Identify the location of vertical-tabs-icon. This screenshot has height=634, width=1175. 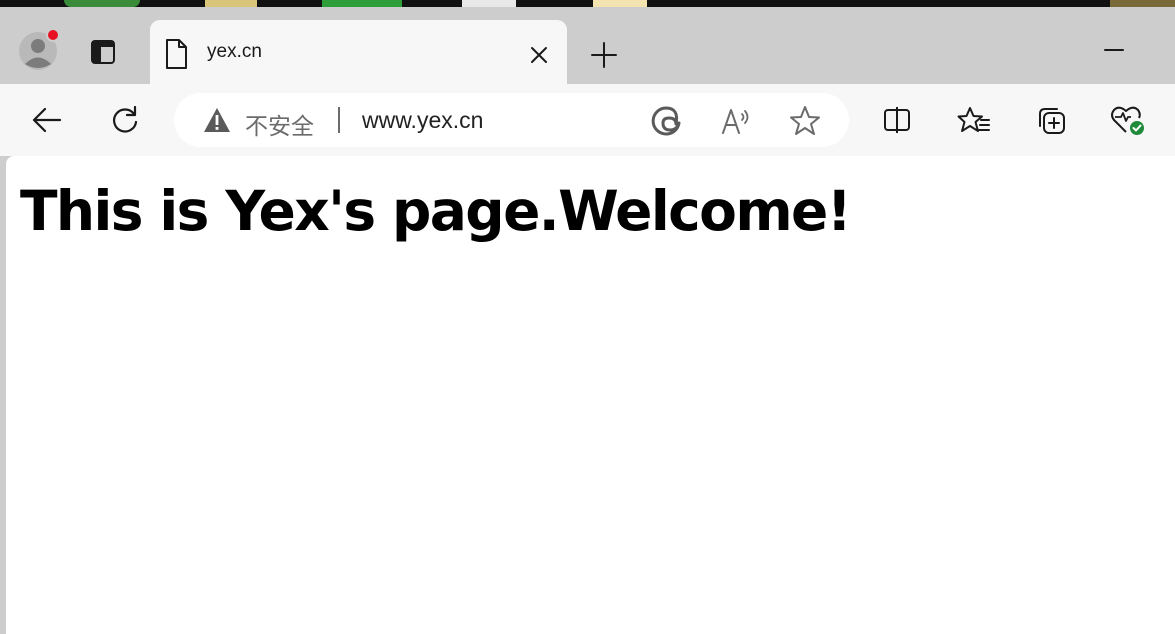
(103, 52).